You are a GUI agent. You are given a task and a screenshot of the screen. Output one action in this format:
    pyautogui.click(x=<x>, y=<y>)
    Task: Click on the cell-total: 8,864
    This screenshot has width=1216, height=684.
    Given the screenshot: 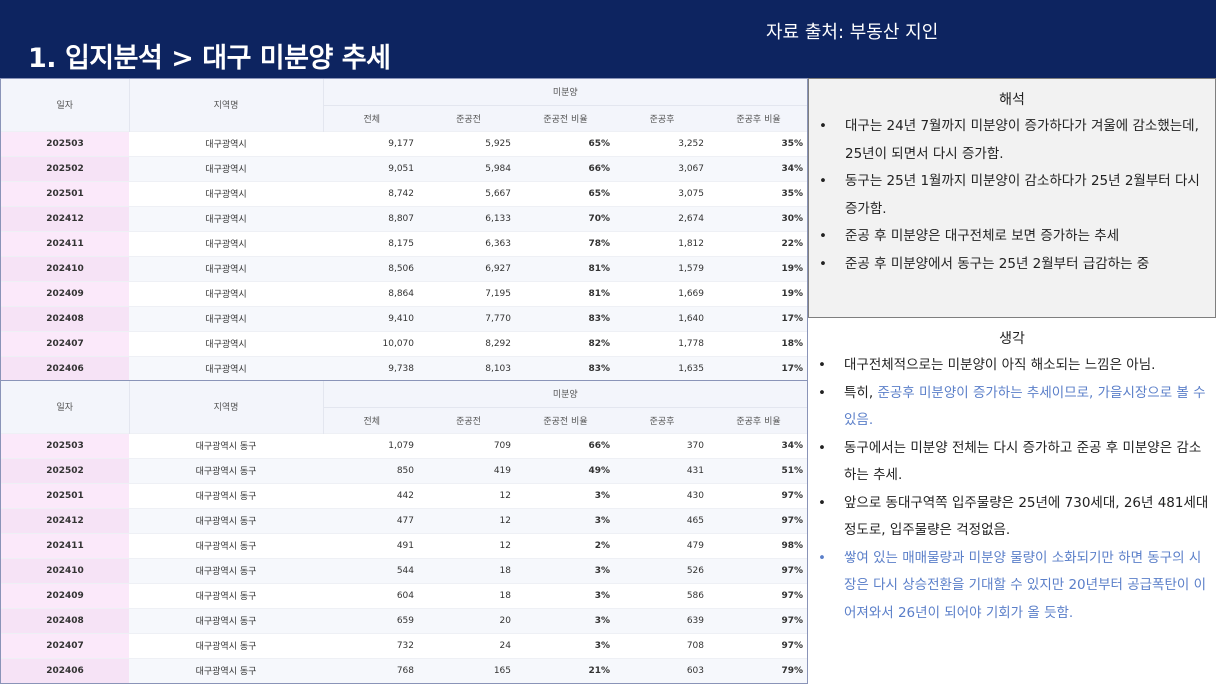 What is the action you would take?
    pyautogui.click(x=371, y=293)
    